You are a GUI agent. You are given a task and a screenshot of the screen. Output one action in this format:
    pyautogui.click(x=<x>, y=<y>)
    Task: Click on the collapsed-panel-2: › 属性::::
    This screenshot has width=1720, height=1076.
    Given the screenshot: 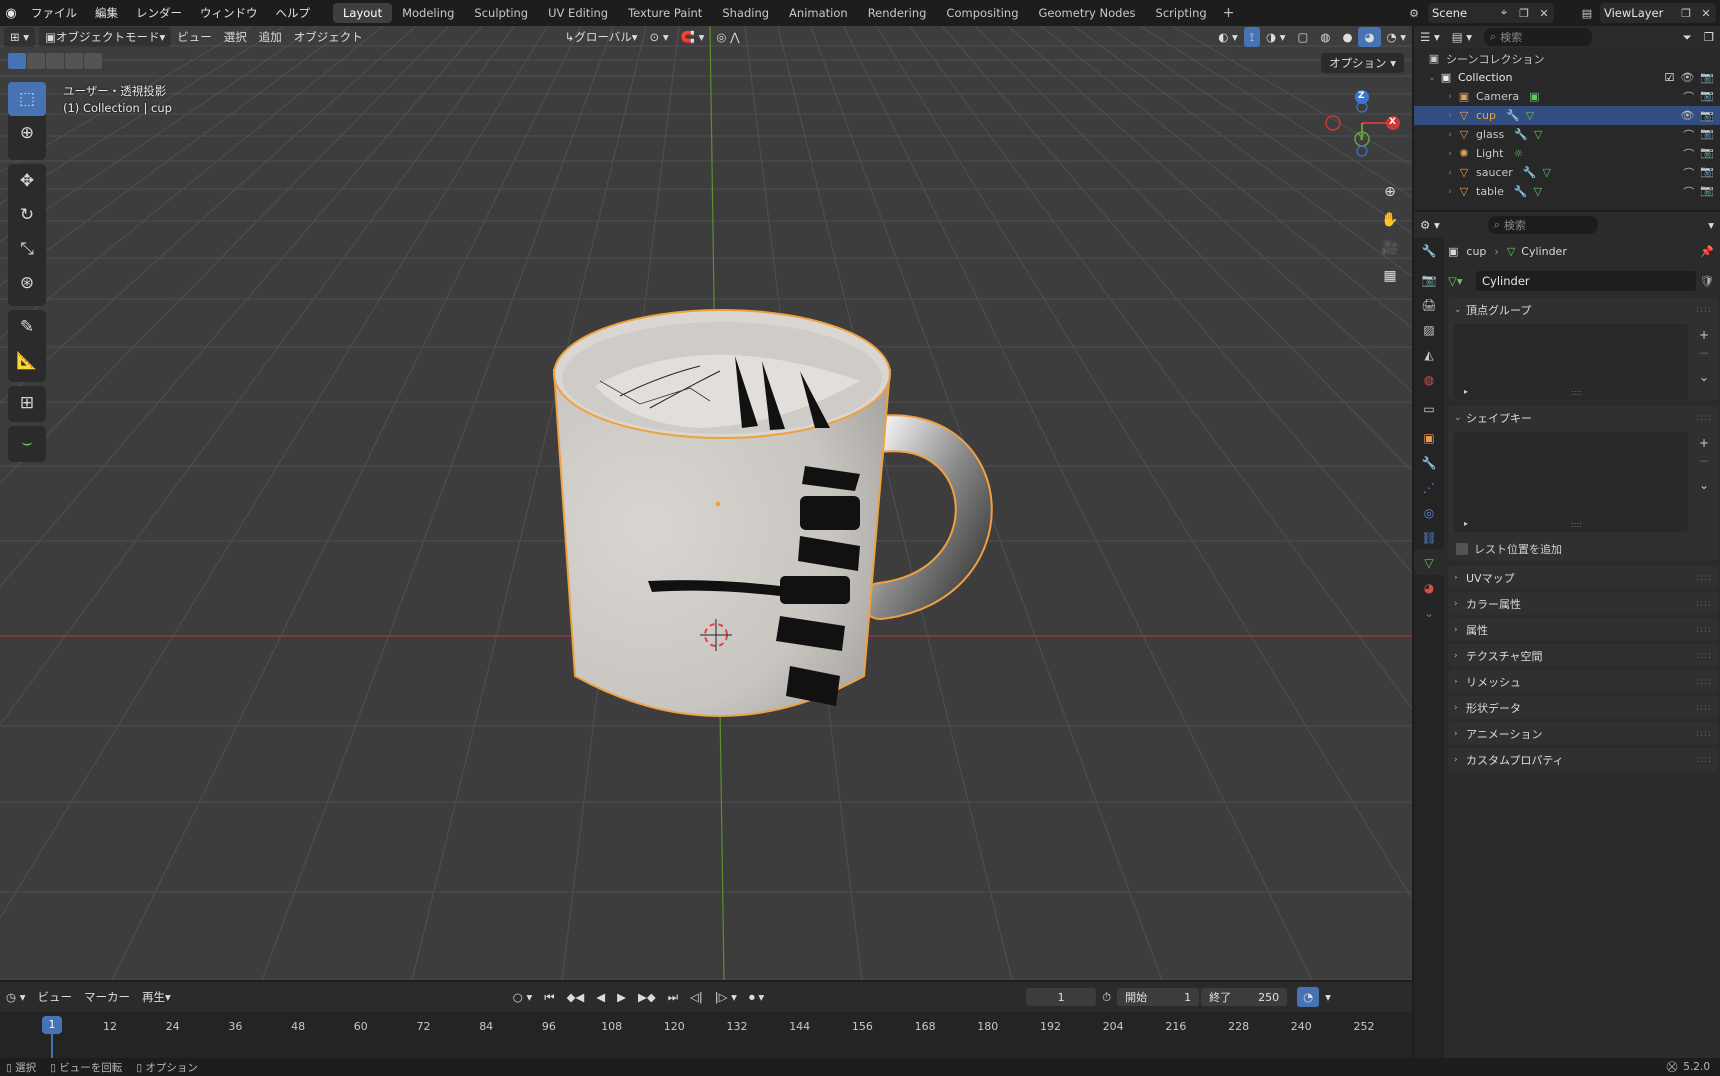 What is the action you would take?
    pyautogui.click(x=1583, y=629)
    